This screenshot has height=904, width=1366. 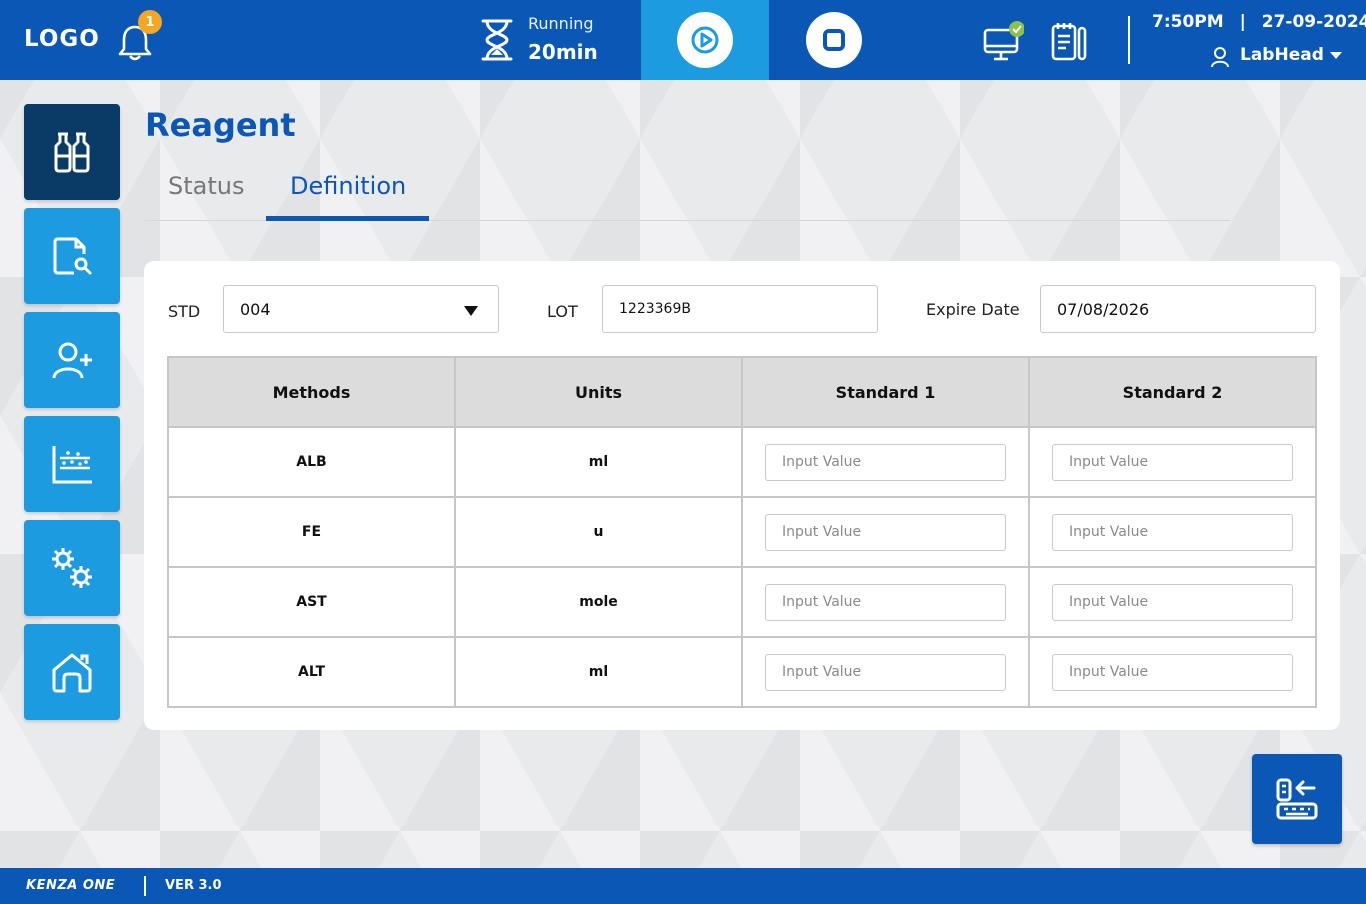 What do you see at coordinates (683, 886) in the screenshot?
I see `footer: KENZA ONE VER 3.0` at bounding box center [683, 886].